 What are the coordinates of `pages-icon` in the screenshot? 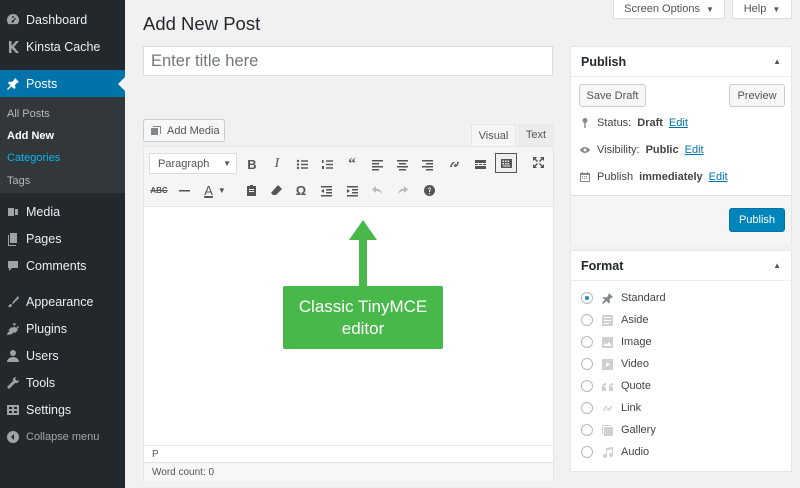 It's located at (13, 239).